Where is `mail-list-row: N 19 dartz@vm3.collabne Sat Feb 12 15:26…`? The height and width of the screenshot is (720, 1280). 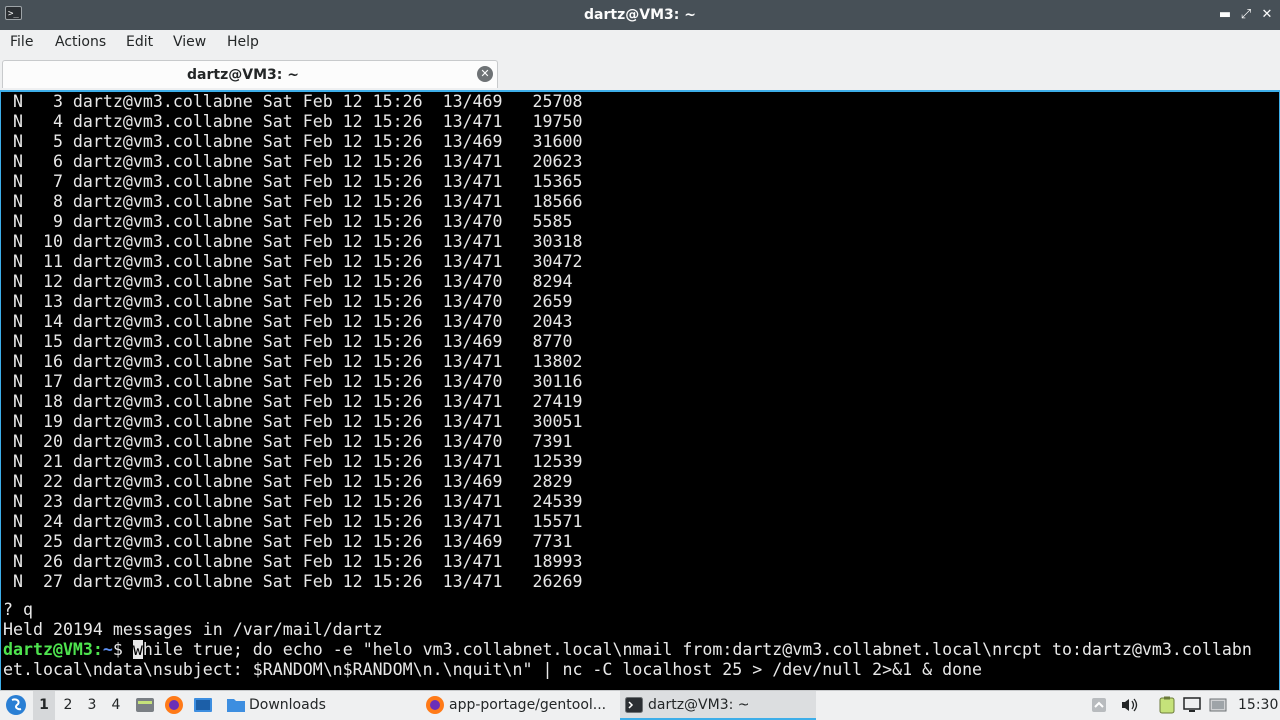
mail-list-row: N 19 dartz@vm3.collabne Sat Feb 12 15:26… is located at coordinates (293, 421).